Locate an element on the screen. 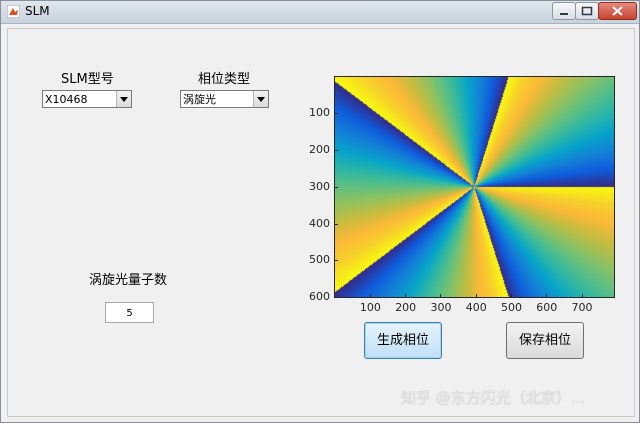 The image size is (640, 423). maximize-icon is located at coordinates (587, 11).